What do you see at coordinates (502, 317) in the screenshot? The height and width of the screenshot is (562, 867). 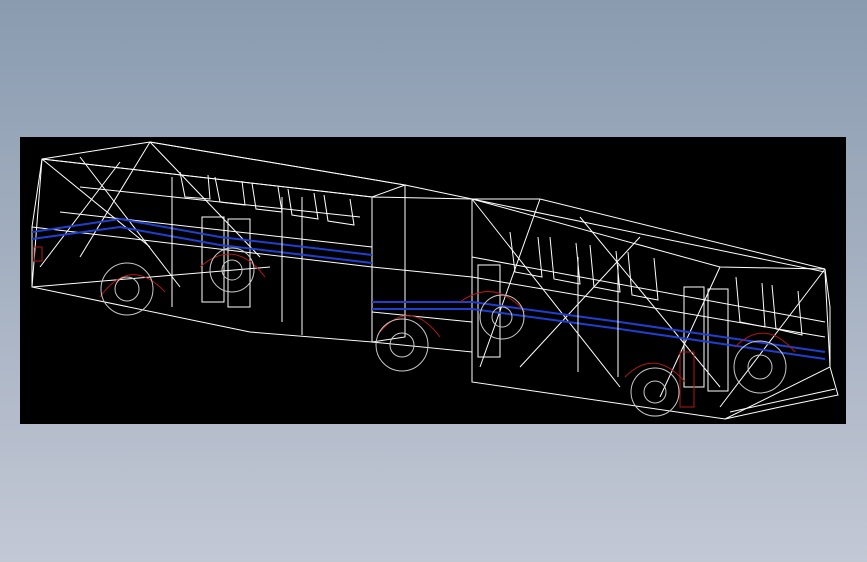 I see `wheel-middle-front` at bounding box center [502, 317].